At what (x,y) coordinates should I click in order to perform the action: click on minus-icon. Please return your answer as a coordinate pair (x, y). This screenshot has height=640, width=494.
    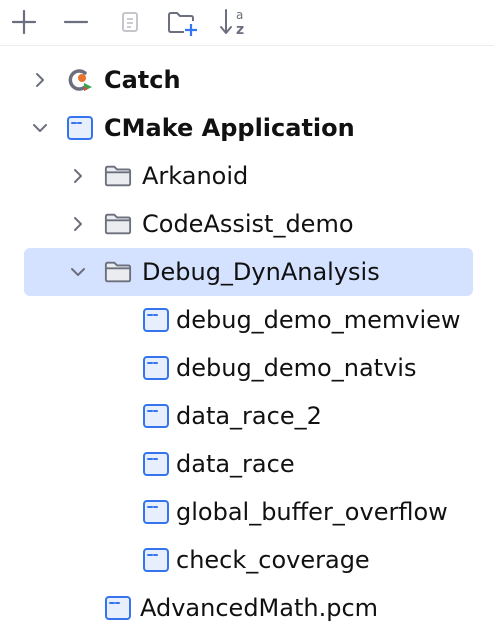
    Looking at the image, I should click on (76, 22).